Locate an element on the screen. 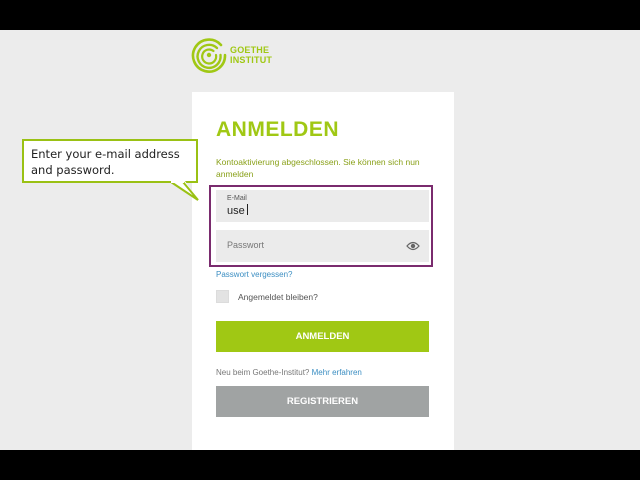 Image resolution: width=640 pixels, height=480 pixels. email-value: use is located at coordinates (236, 211).